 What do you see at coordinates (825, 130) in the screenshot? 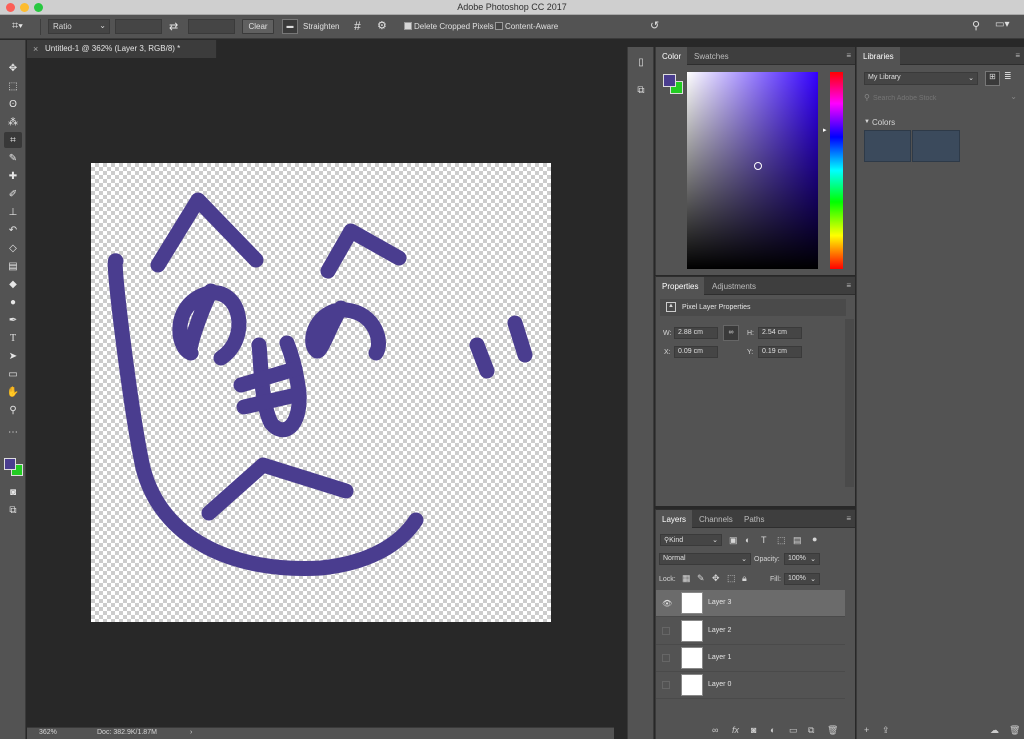
I see `hue-slider-handle: ▸` at bounding box center [825, 130].